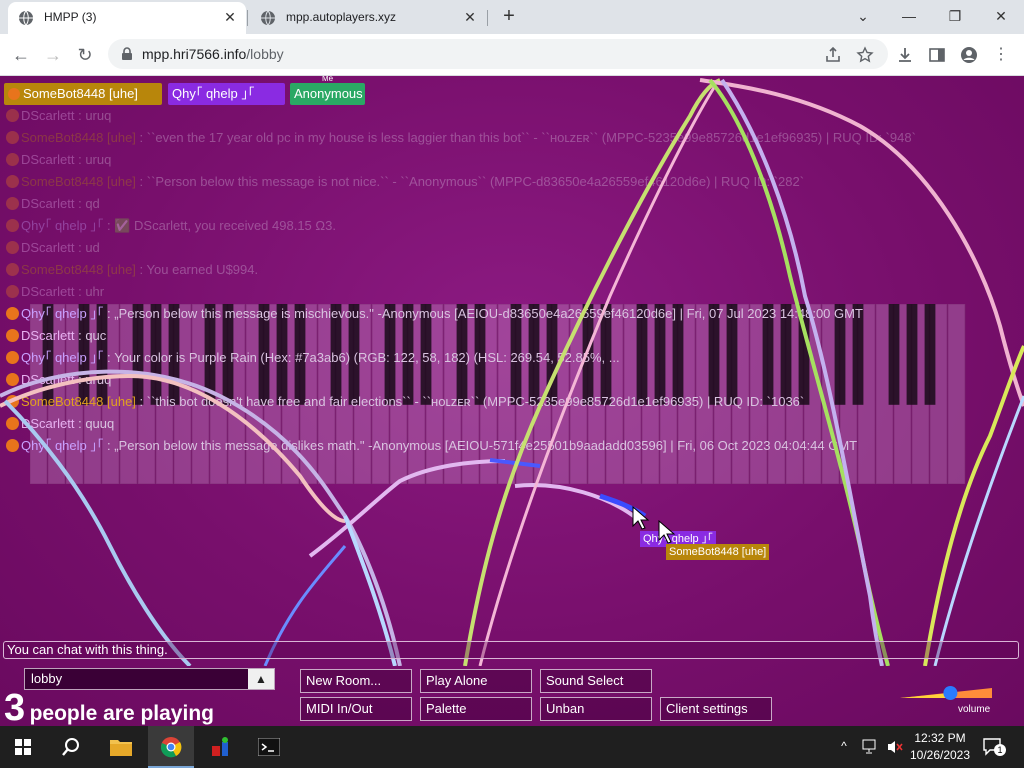 The image size is (1024, 768). I want to click on network-icon, so click(871, 747).